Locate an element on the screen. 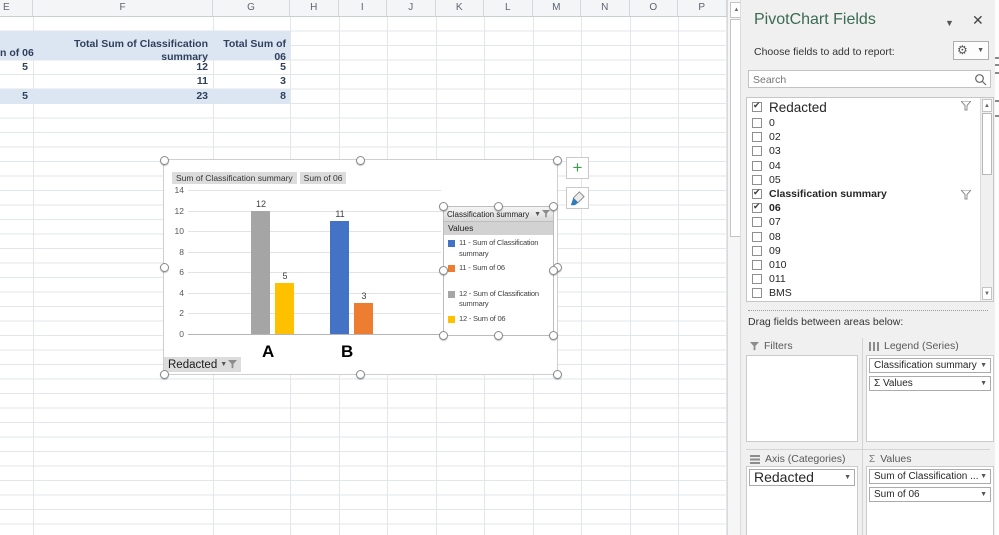 This screenshot has height=535, width=999. field-list-item-05: 05 is located at coordinates (870, 180).